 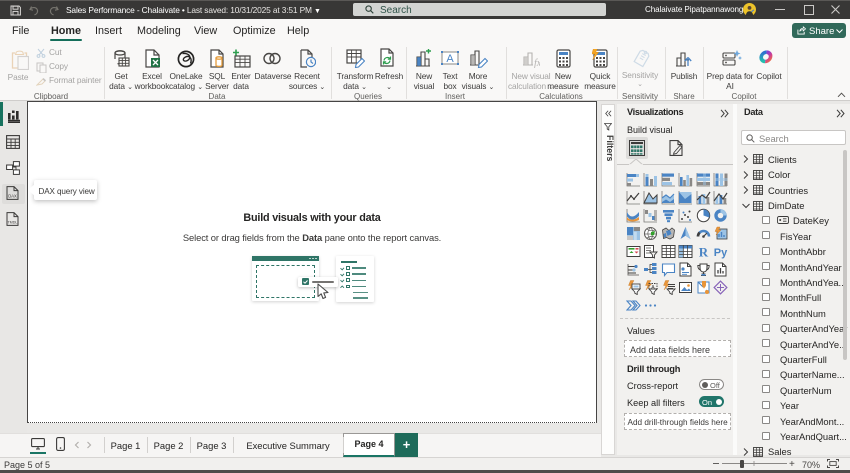 What do you see at coordinates (703, 252) in the screenshot?
I see `svg-text: R` at bounding box center [703, 252].